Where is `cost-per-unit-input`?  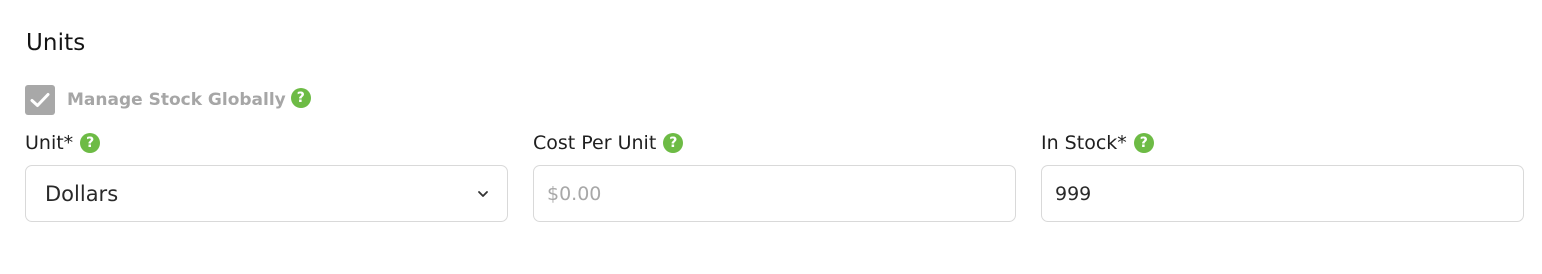
cost-per-unit-input is located at coordinates (774, 193).